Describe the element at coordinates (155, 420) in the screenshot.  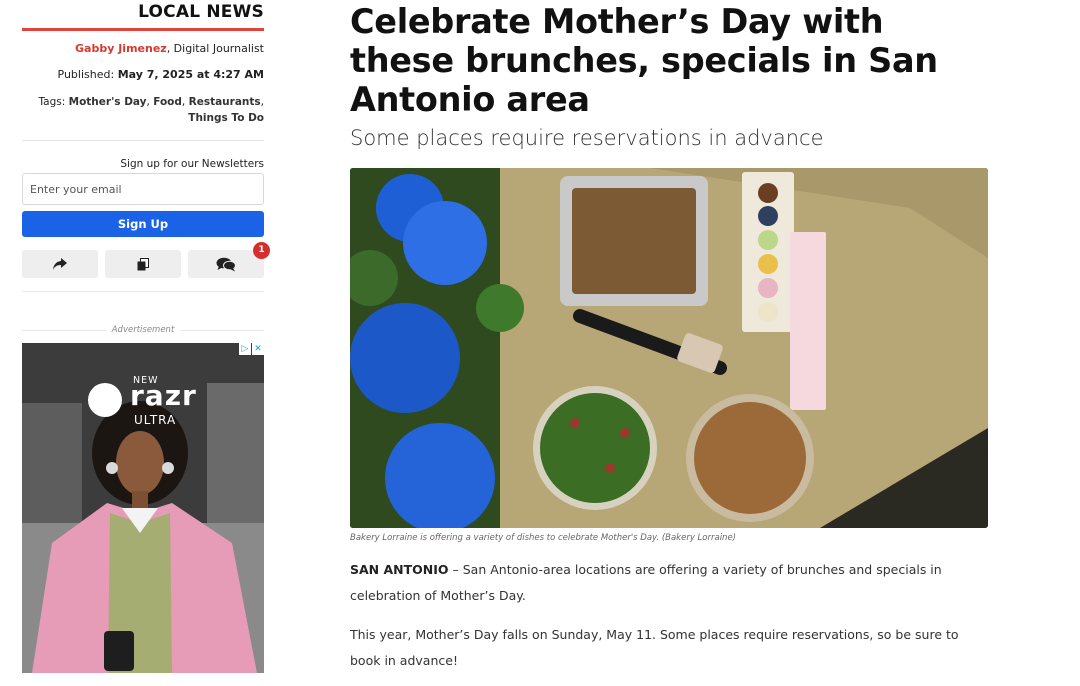
I see `ad-model-name: ULTRA` at that location.